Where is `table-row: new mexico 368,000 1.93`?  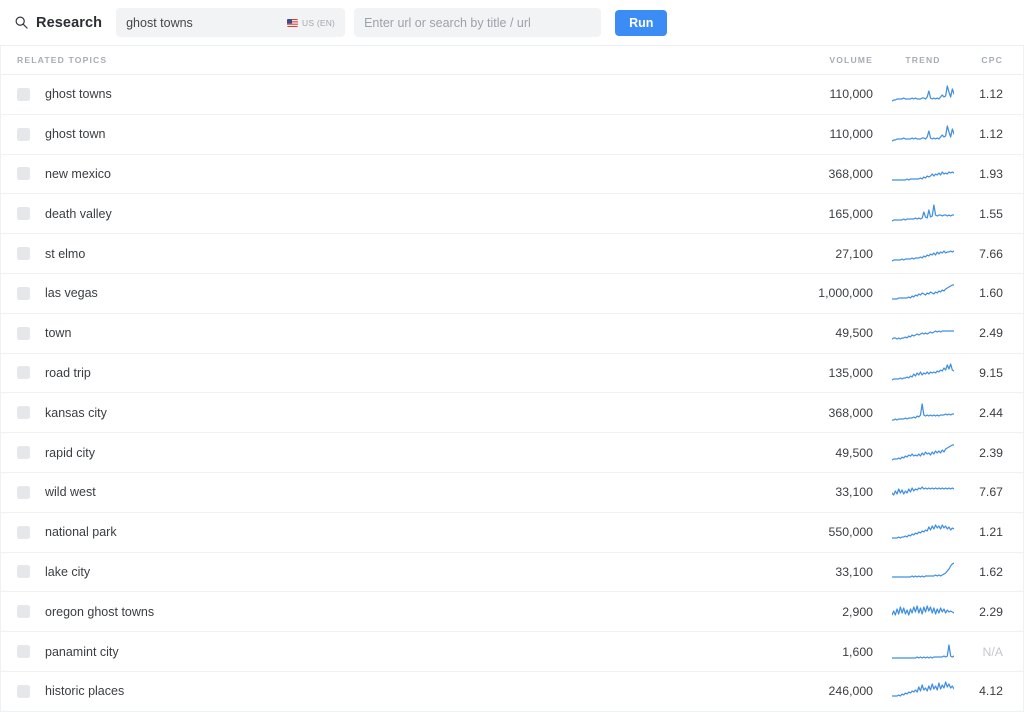
table-row: new mexico 368,000 1.93 is located at coordinates (512, 174).